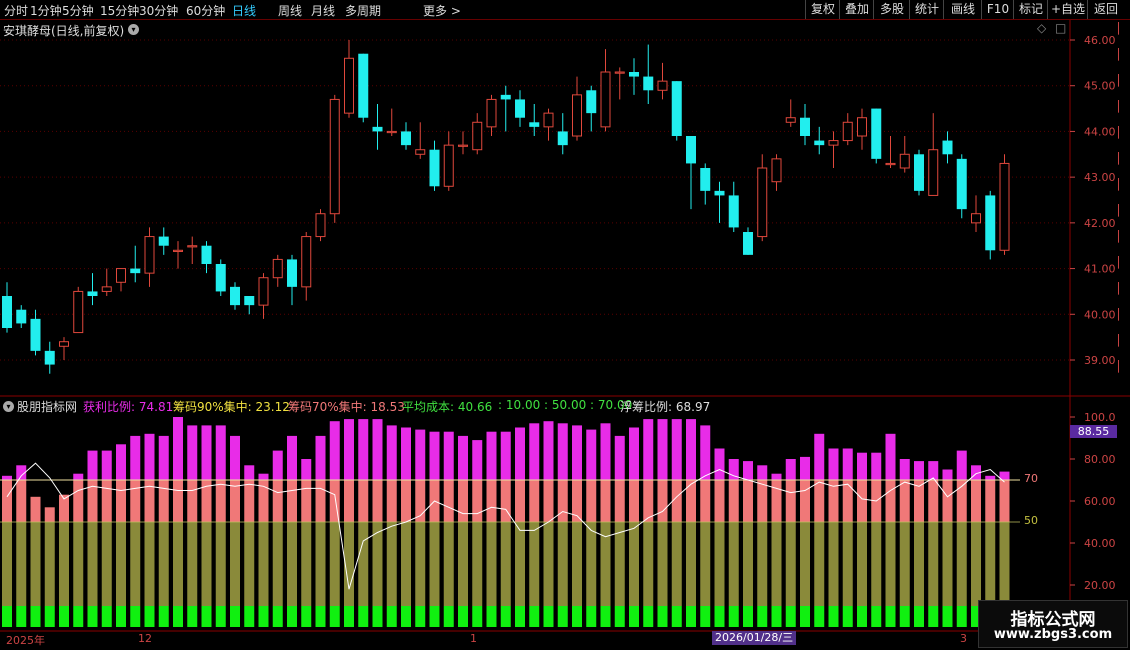 The height and width of the screenshot is (650, 1130). Describe the element at coordinates (1031, 520) in the screenshot. I see `ref50-label: 50` at that location.